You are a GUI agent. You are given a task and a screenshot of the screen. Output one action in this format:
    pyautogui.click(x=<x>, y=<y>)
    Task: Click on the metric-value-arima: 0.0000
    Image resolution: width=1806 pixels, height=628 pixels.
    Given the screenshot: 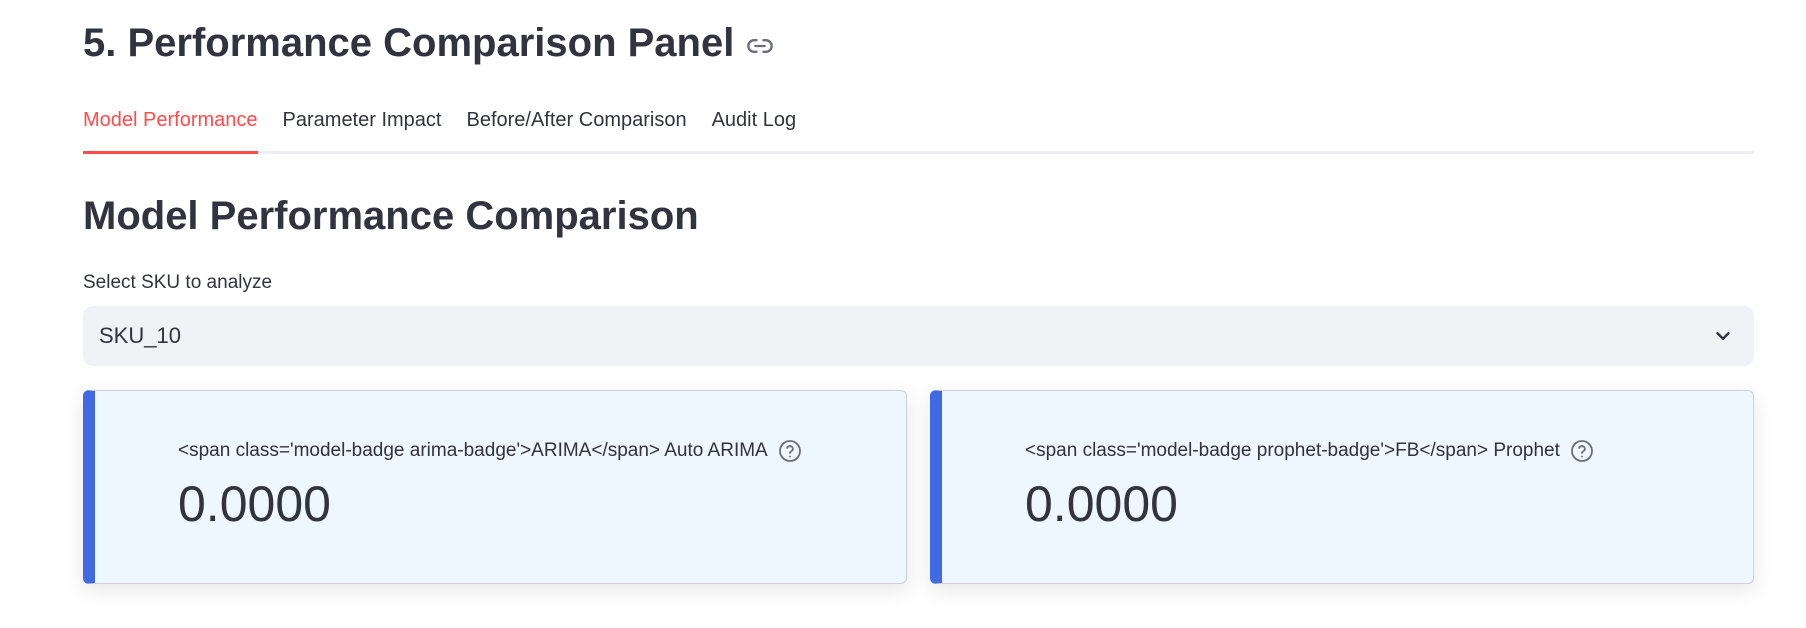 What is the action you would take?
    pyautogui.click(x=254, y=504)
    